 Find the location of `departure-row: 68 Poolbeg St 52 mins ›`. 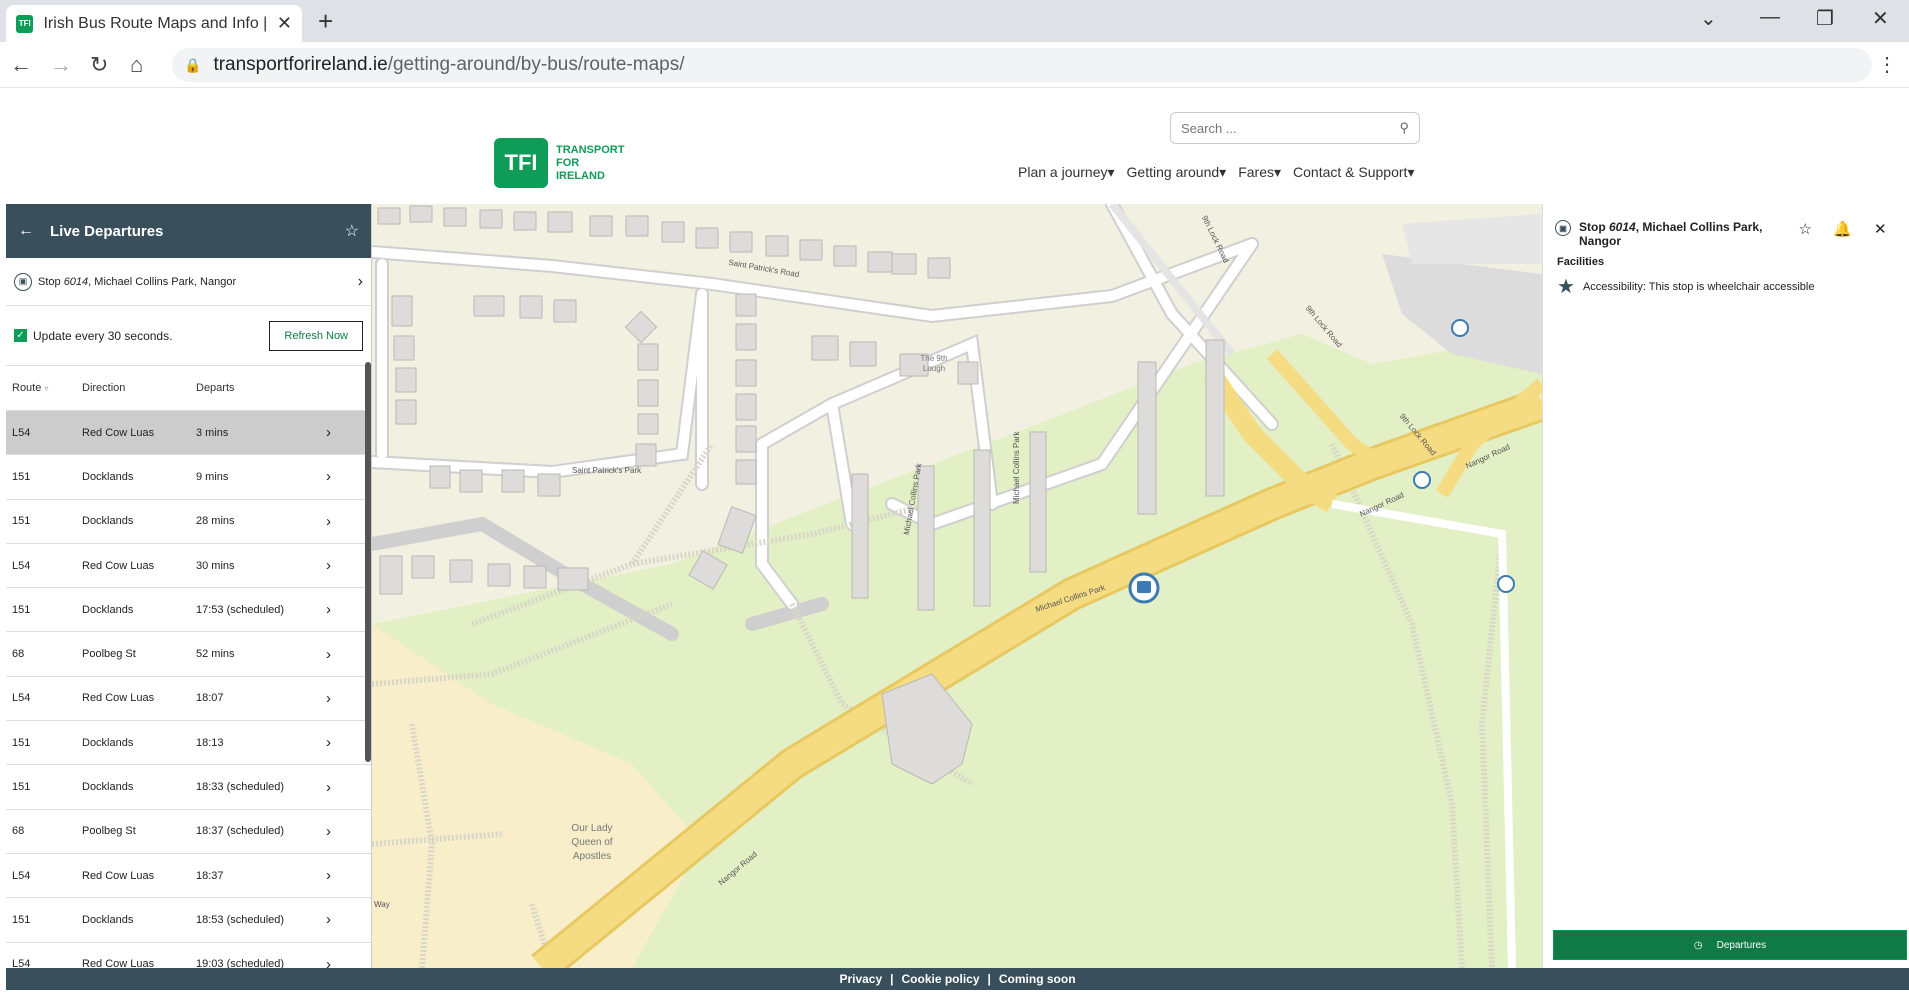

departure-row: 68 Poolbeg St 52 mins › is located at coordinates (188, 654).